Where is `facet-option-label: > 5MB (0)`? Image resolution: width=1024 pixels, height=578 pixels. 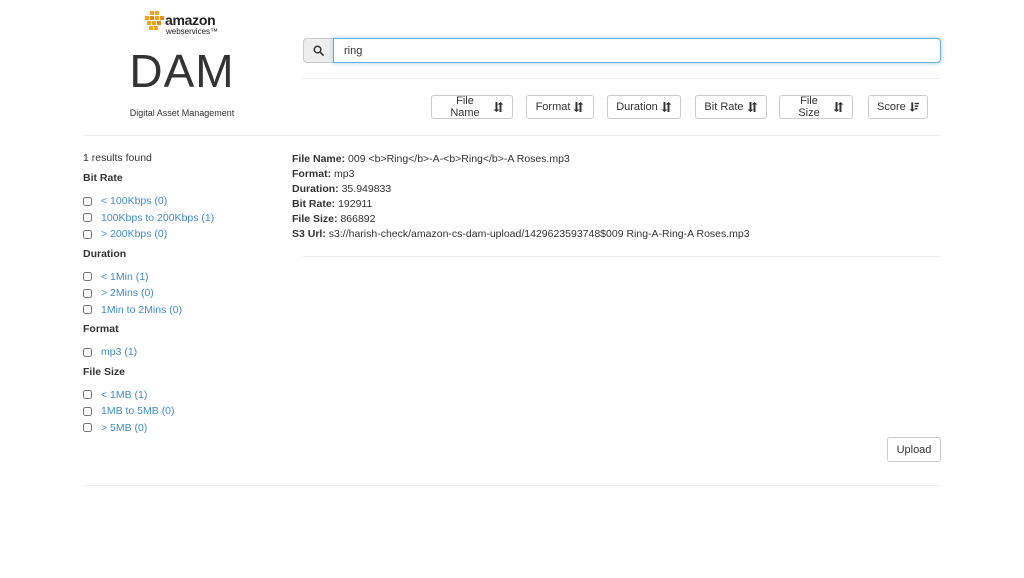
facet-option-label: > 5MB (0) is located at coordinates (124, 428).